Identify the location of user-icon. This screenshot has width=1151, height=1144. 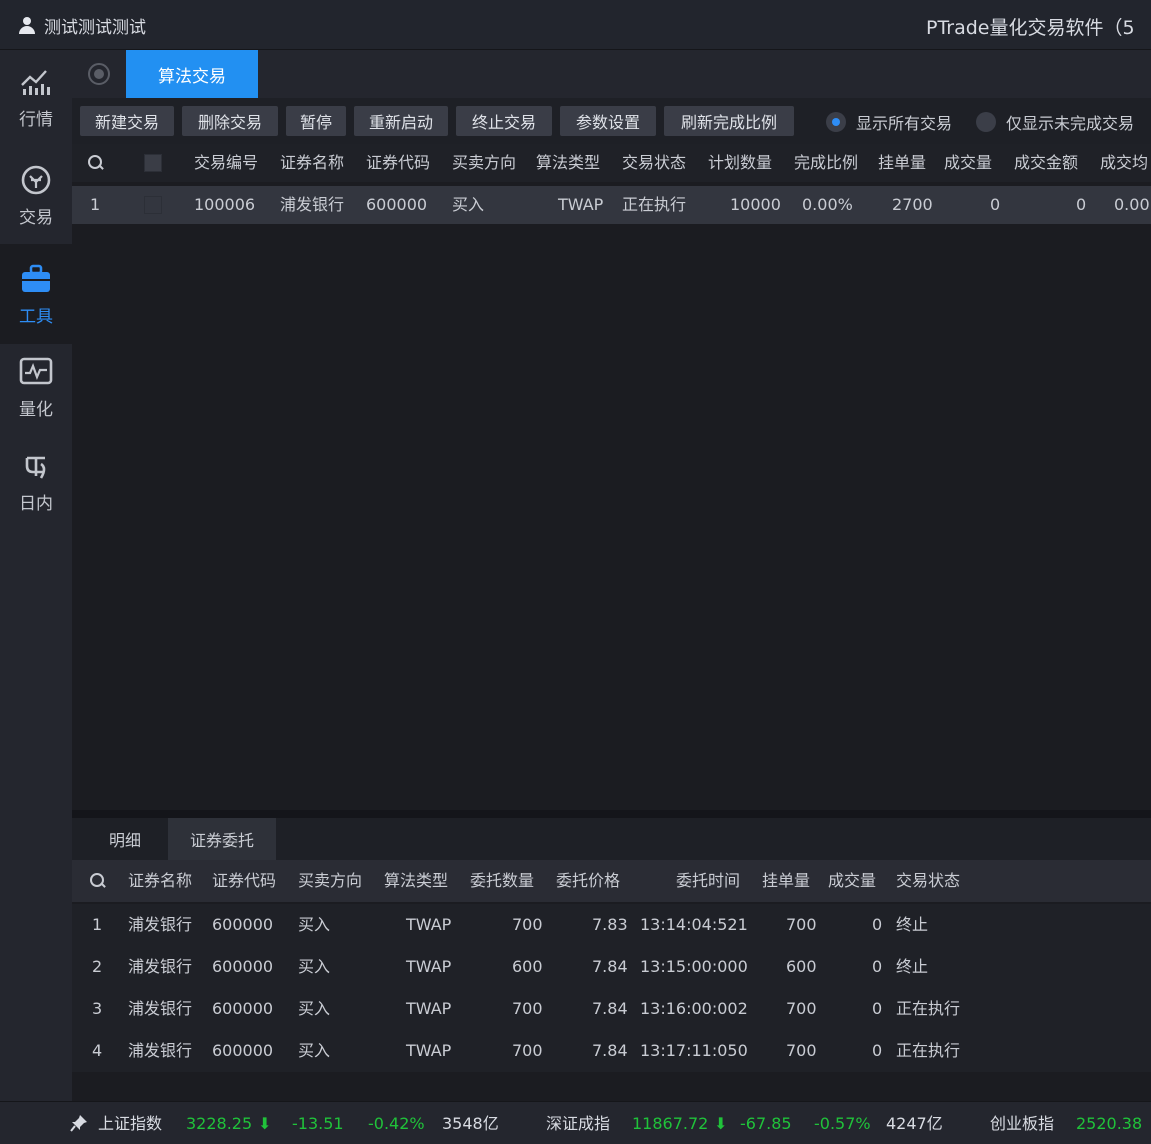
(27, 25).